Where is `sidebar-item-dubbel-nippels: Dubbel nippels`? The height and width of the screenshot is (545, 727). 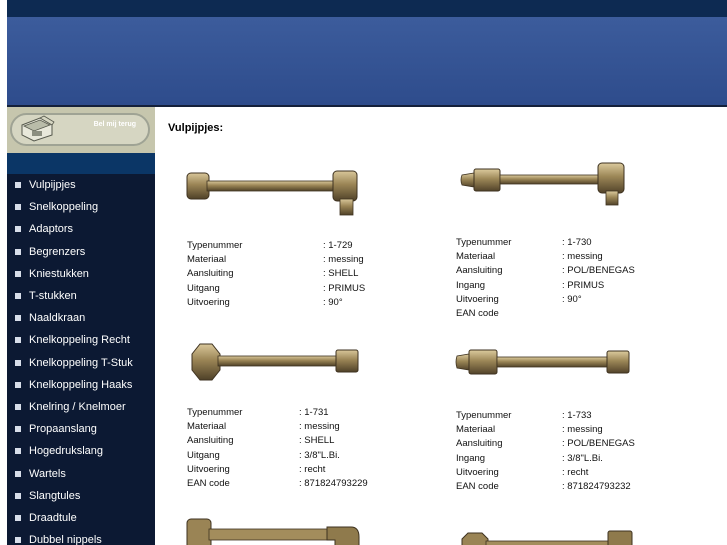
sidebar-item-dubbel-nippels: Dubbel nippels is located at coordinates (81, 537).